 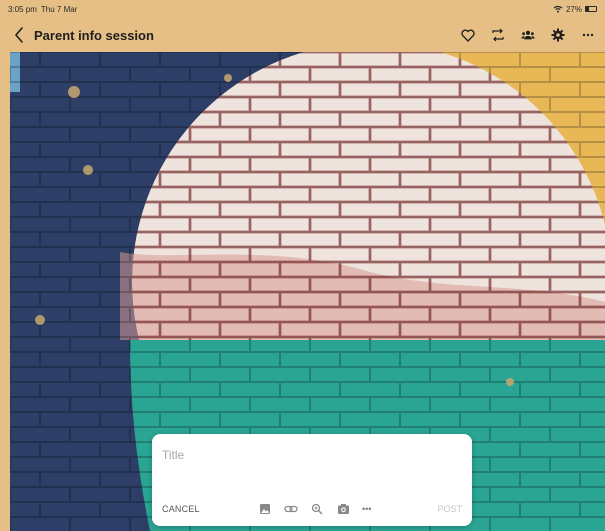 I want to click on page-title: Parent info session, so click(x=94, y=35).